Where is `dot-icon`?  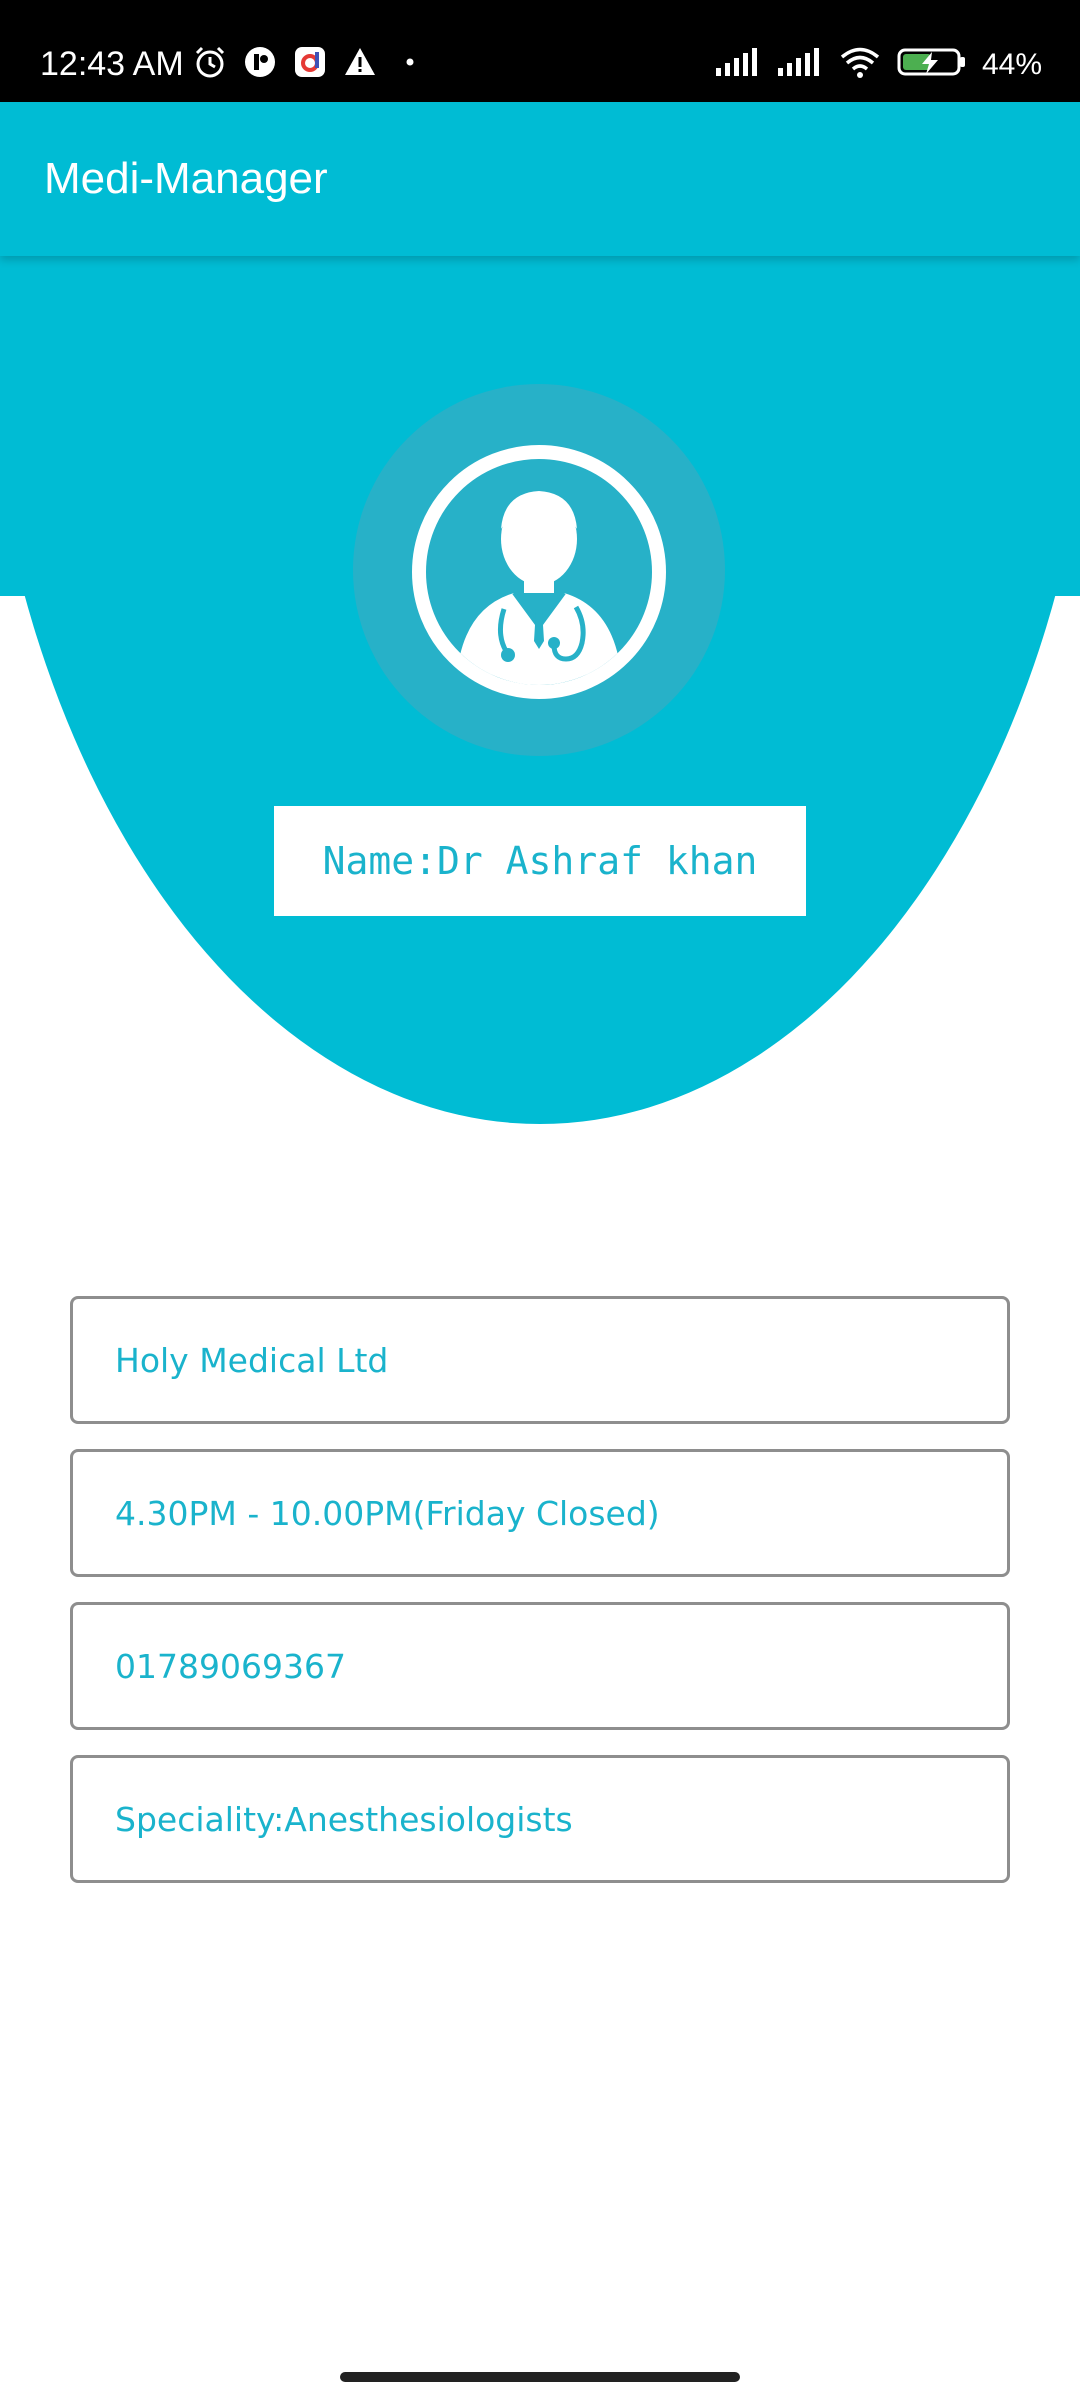 dot-icon is located at coordinates (410, 62).